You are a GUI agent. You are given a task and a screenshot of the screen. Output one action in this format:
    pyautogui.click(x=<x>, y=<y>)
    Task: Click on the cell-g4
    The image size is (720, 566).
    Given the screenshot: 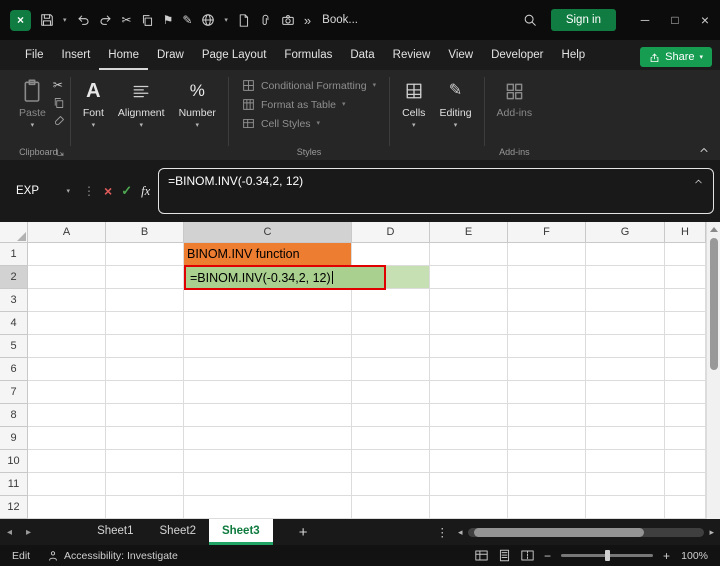 What is the action you would take?
    pyautogui.click(x=625, y=323)
    